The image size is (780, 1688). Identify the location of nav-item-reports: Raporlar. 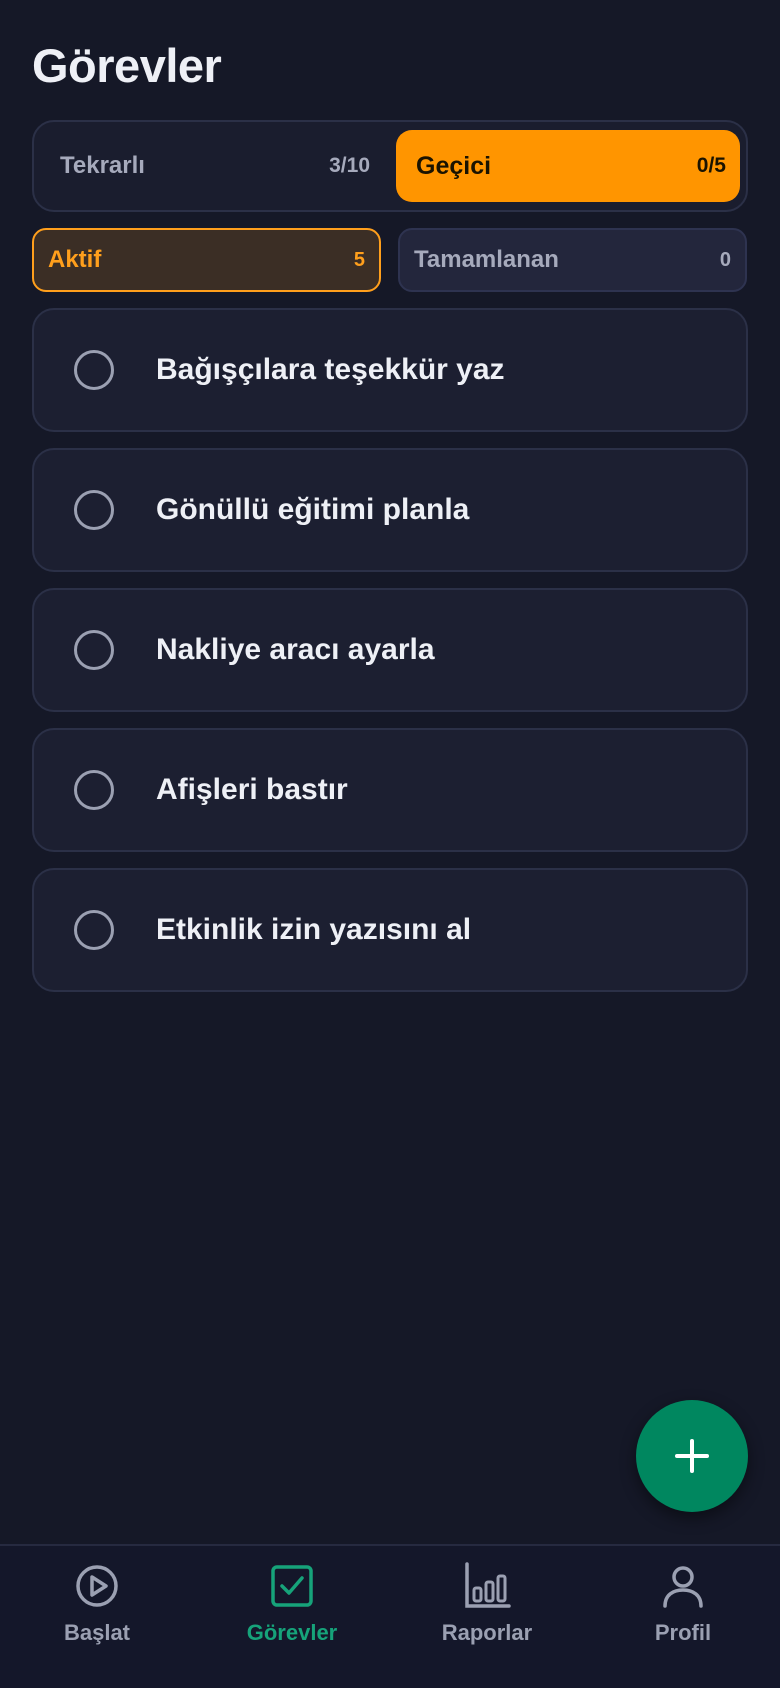
(487, 1610).